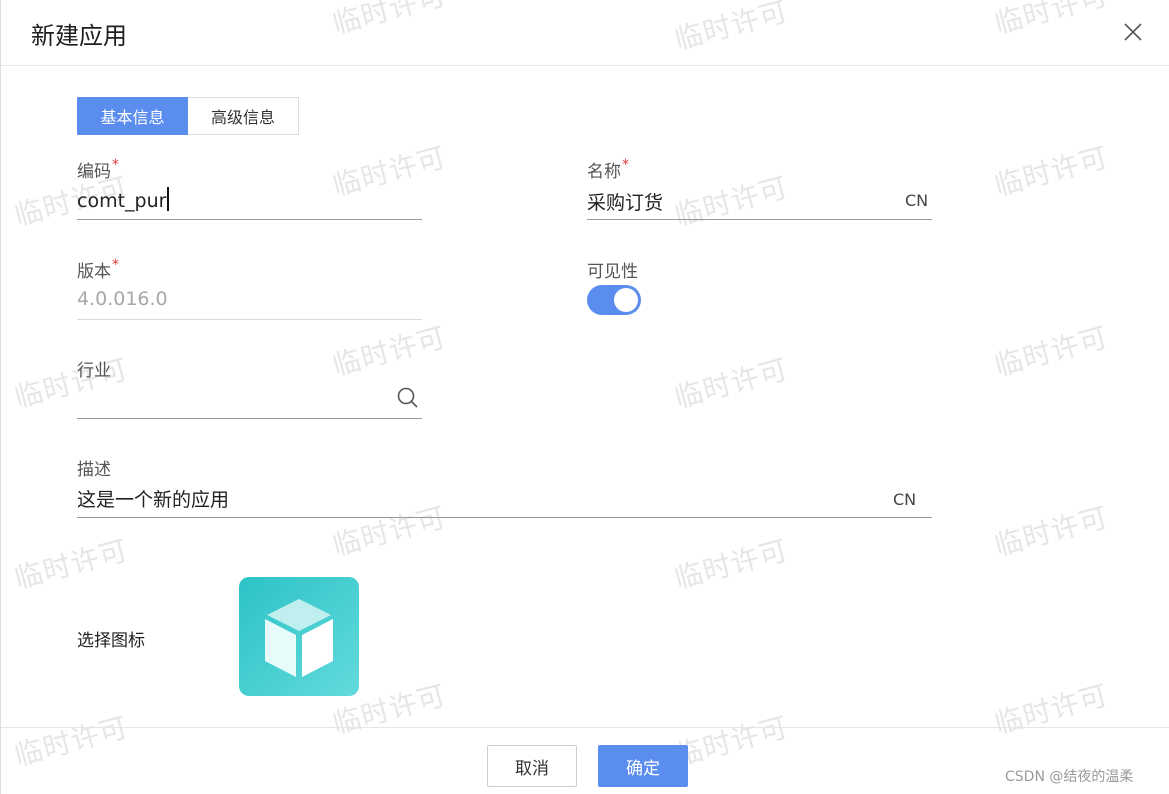  Describe the element at coordinates (249, 319) in the screenshot. I see `version-underline` at that location.